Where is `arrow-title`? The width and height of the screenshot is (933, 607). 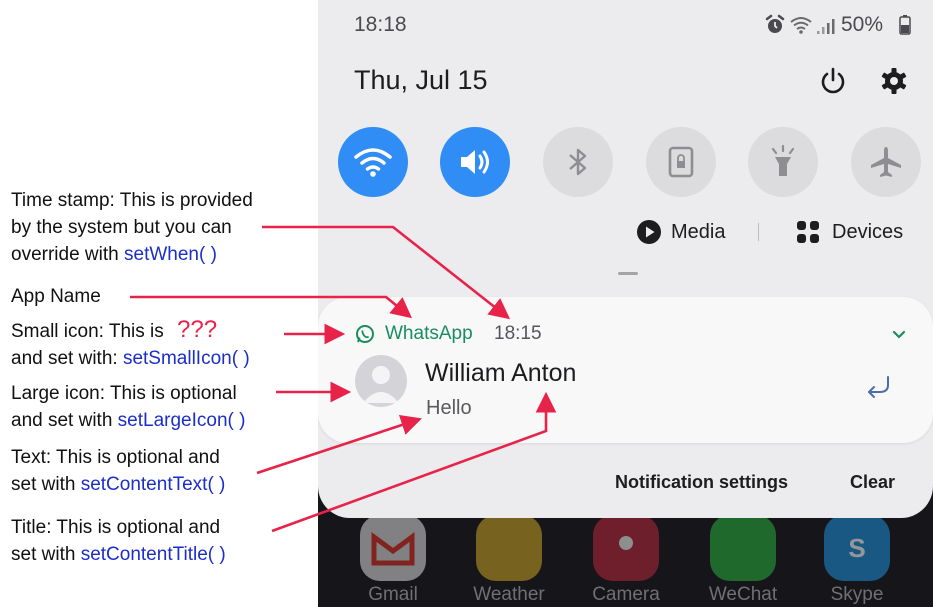 arrow-title is located at coordinates (414, 462).